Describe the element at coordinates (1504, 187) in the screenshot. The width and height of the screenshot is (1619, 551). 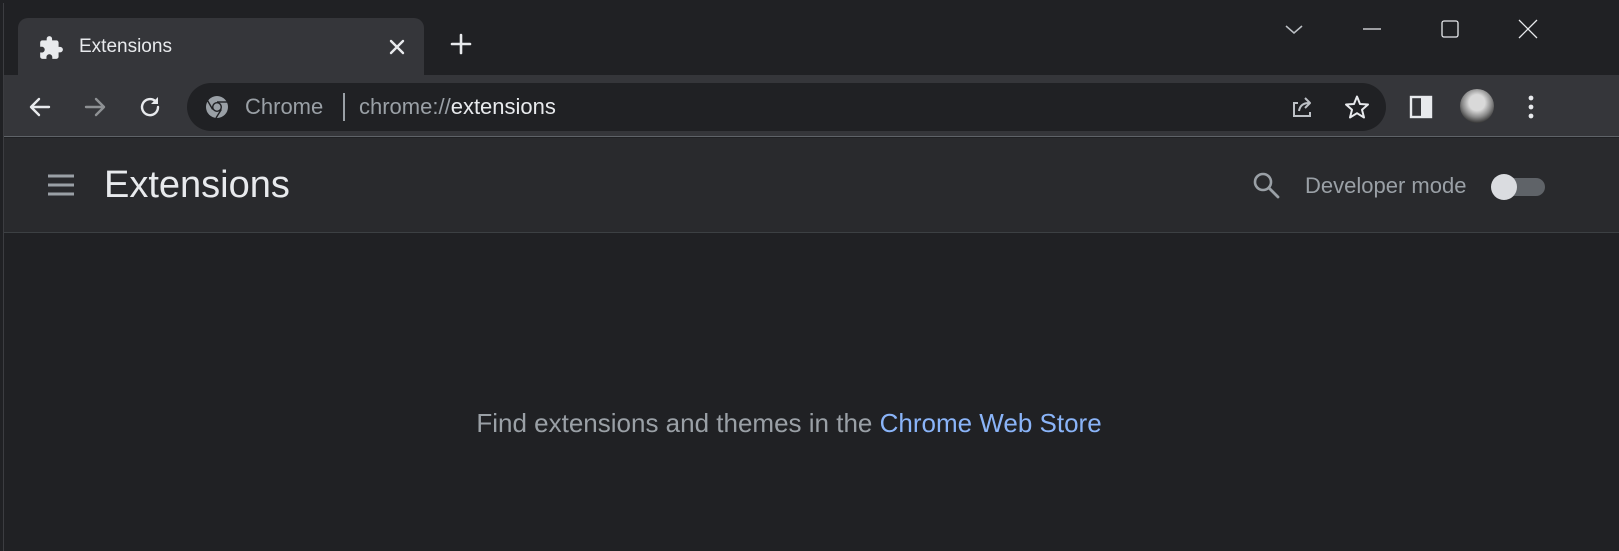
I see `toggle-knob` at that location.